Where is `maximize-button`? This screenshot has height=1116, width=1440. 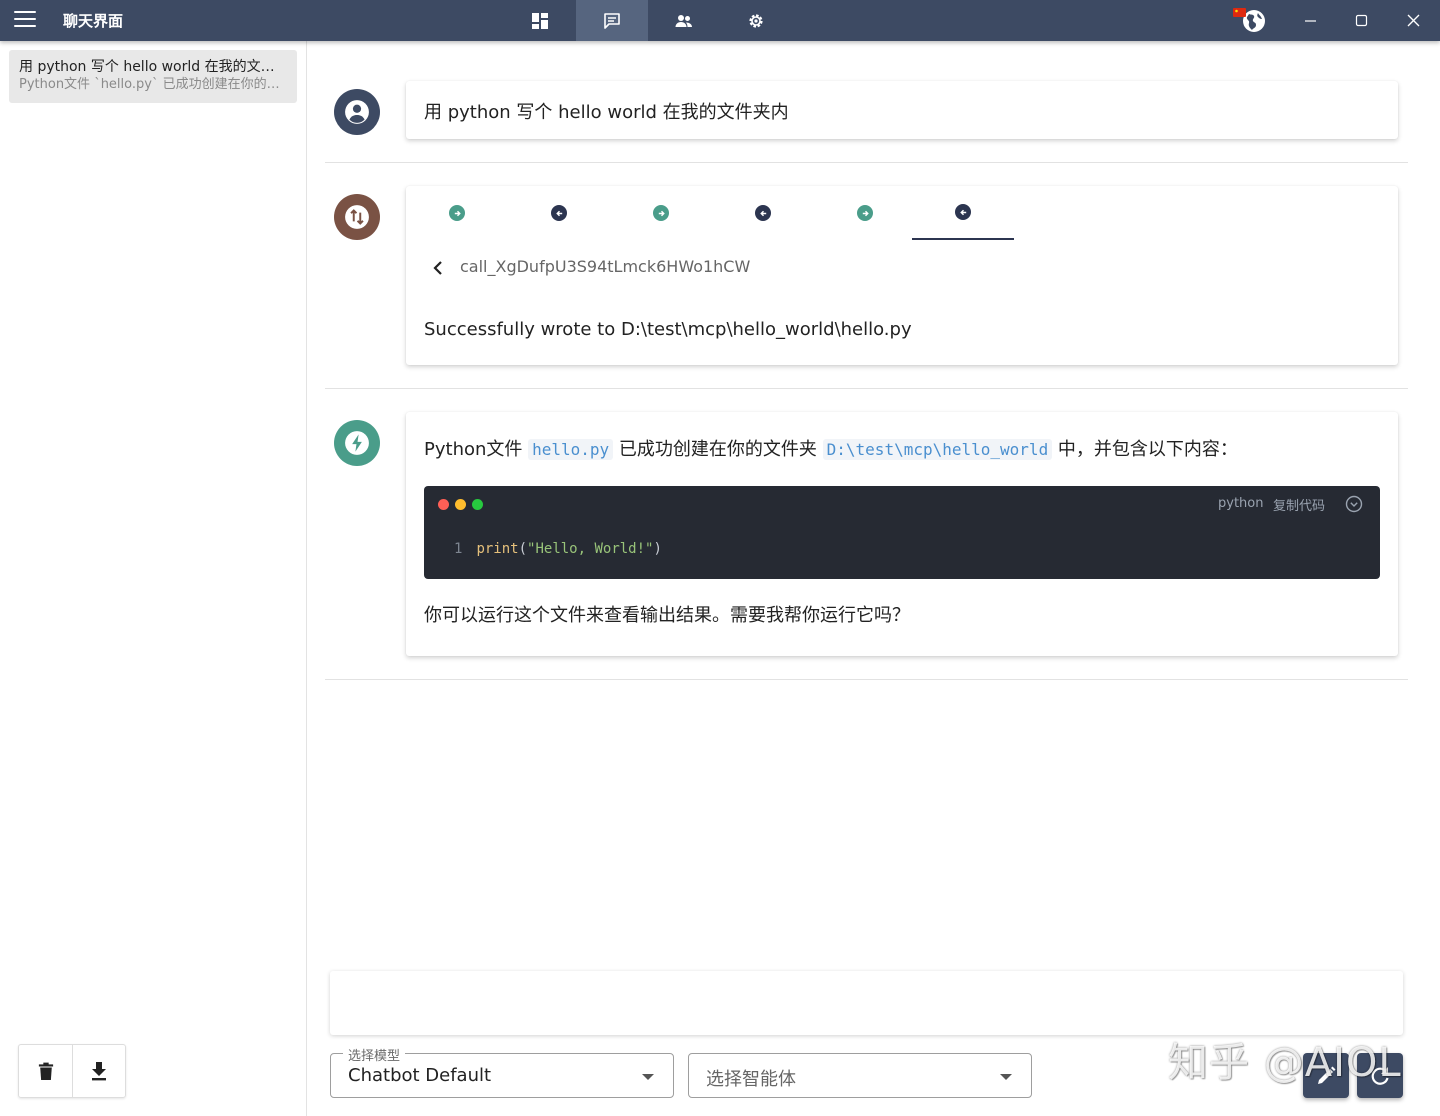
maximize-button is located at coordinates (1361, 20).